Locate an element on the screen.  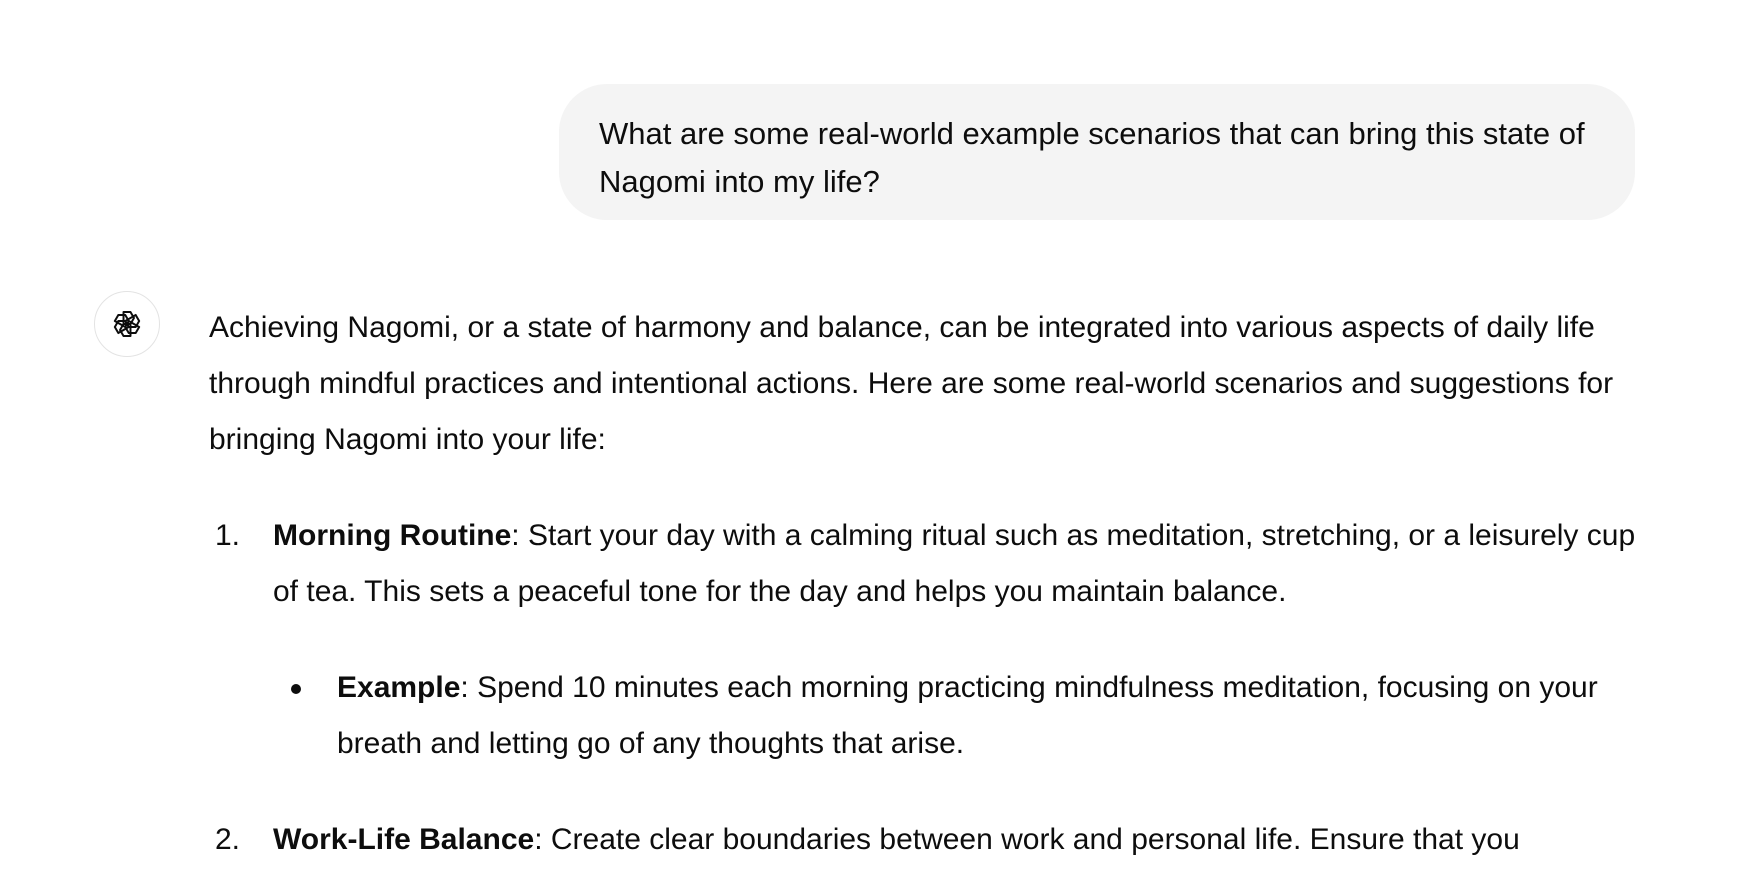
sub-item-title: Example is located at coordinates (399, 687).